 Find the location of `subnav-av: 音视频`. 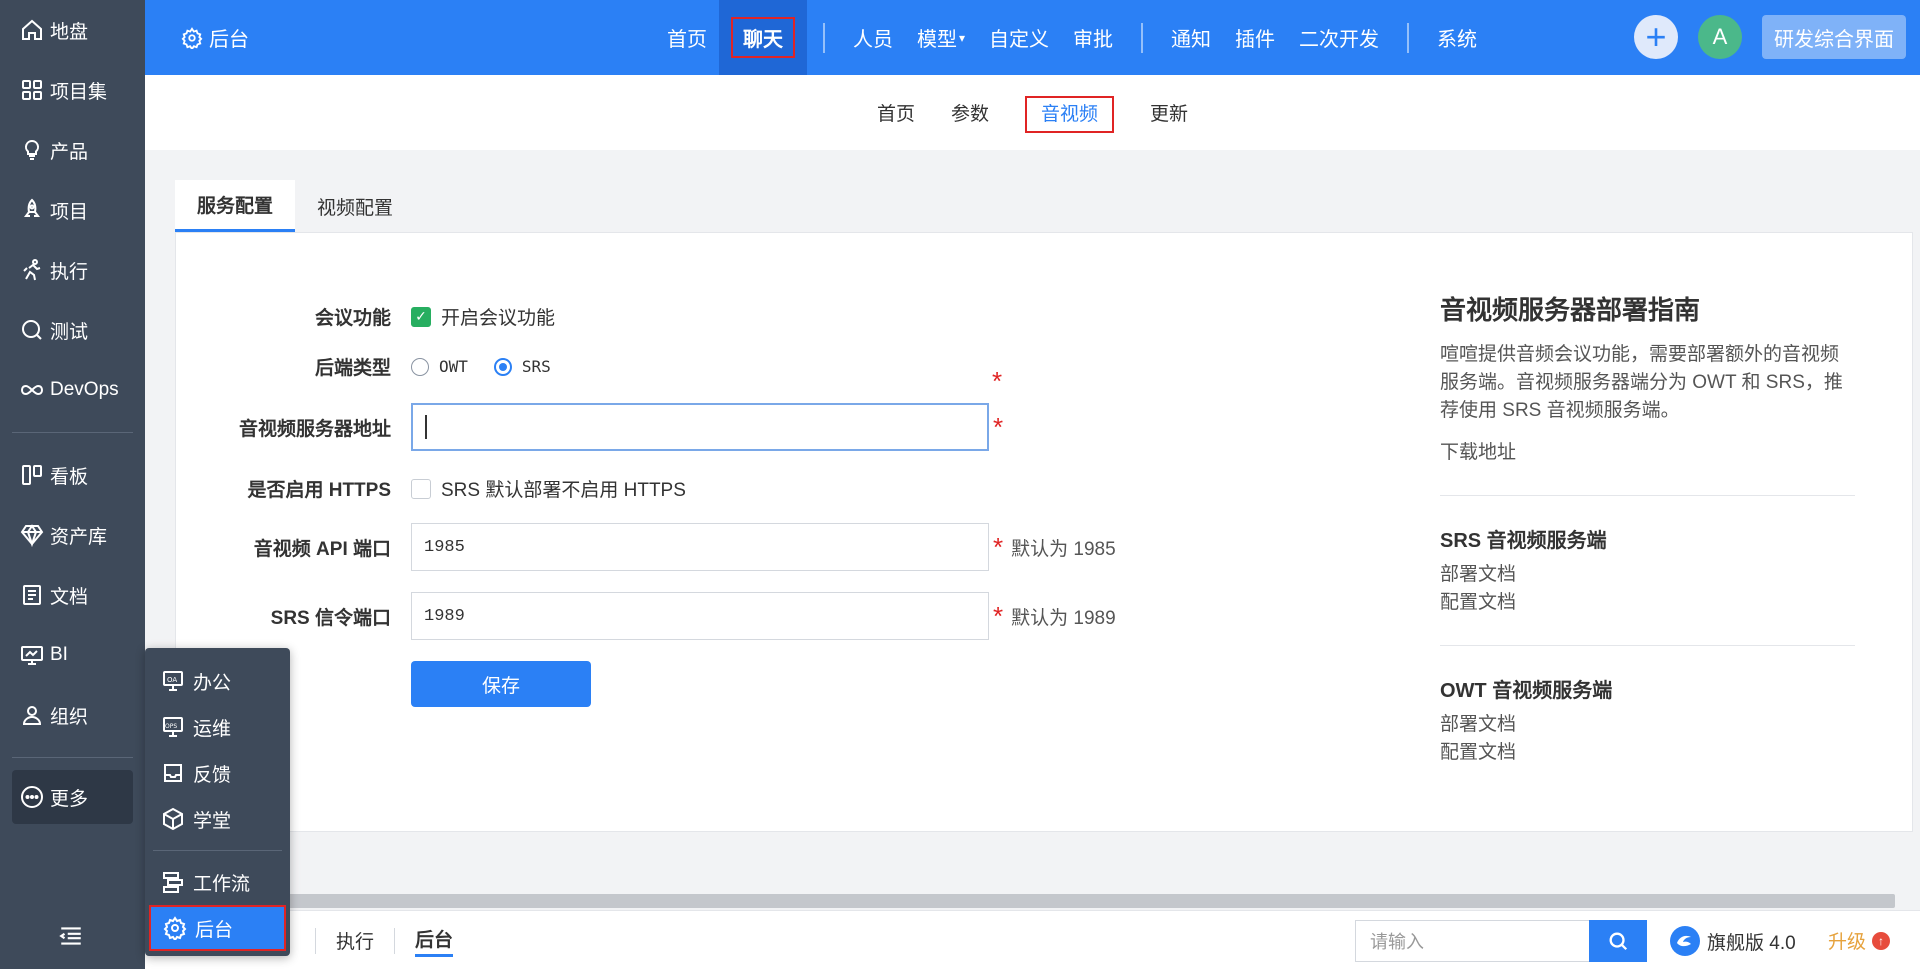

subnav-av: 音视频 is located at coordinates (1069, 114).